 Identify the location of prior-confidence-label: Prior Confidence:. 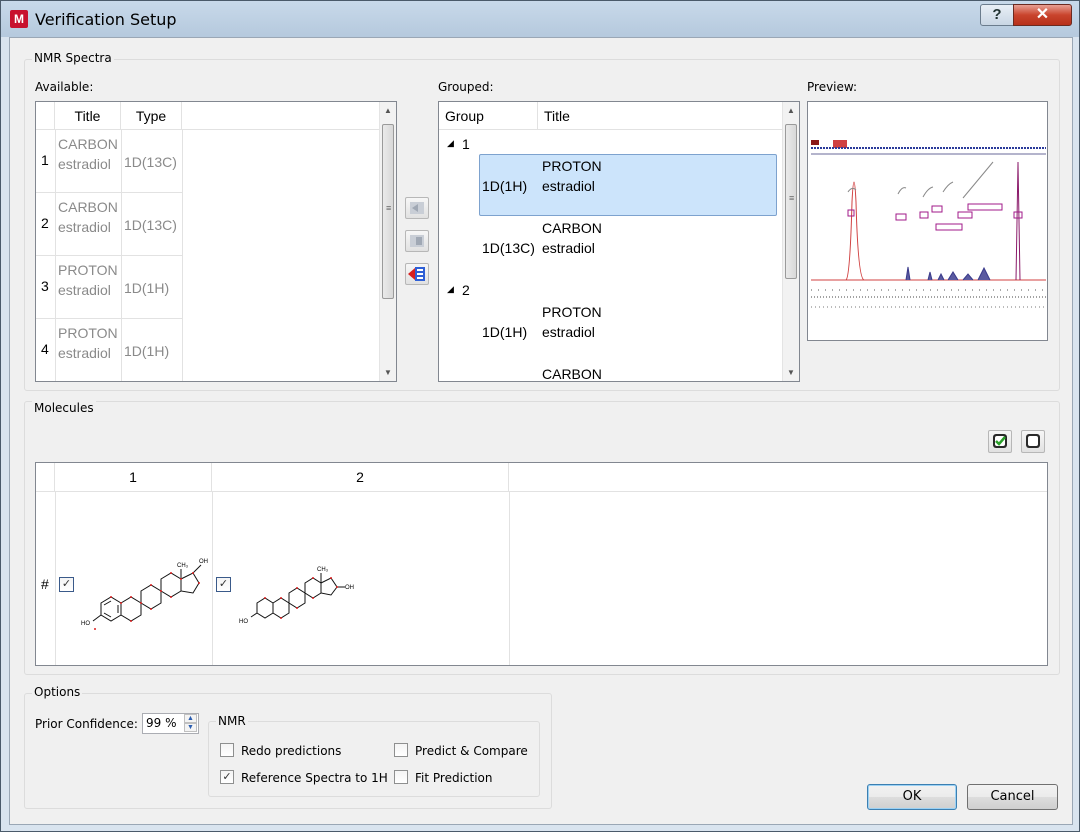
(86, 724).